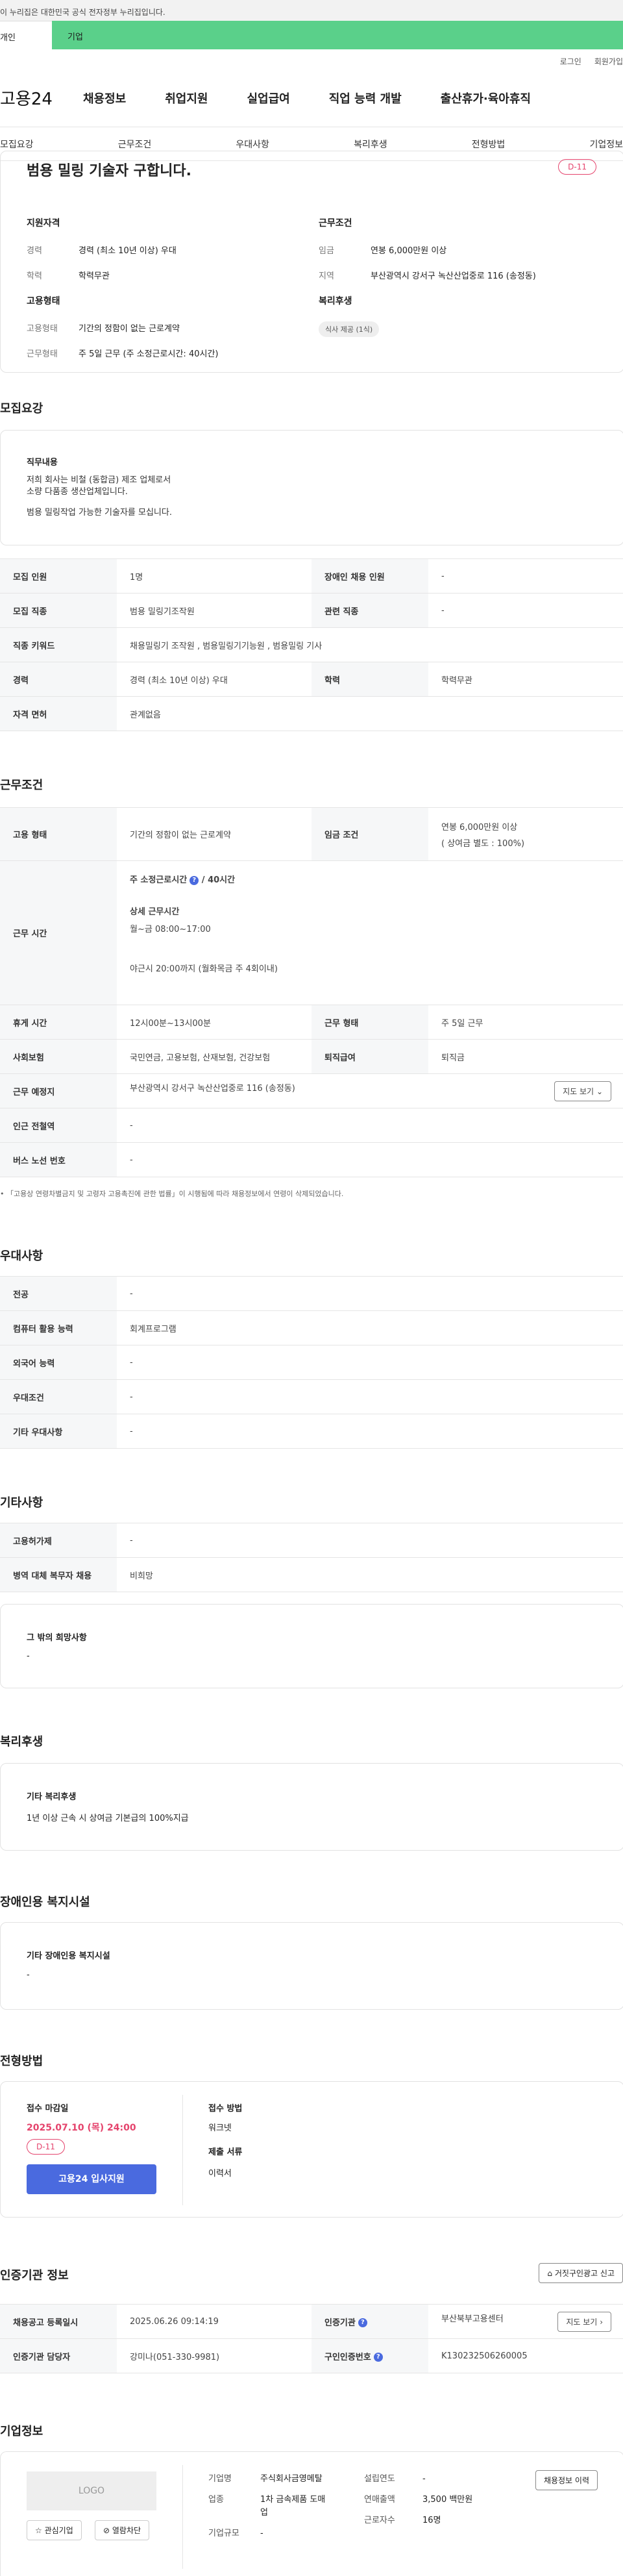  I want to click on chevron-down-icon: ⌄, so click(599, 1091).